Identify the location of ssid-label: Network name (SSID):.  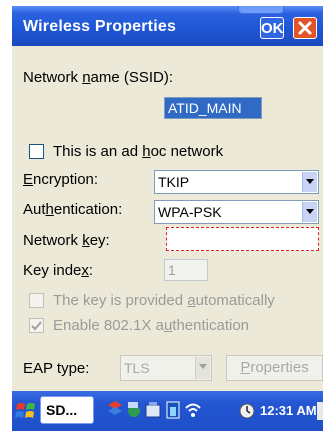
(98, 77).